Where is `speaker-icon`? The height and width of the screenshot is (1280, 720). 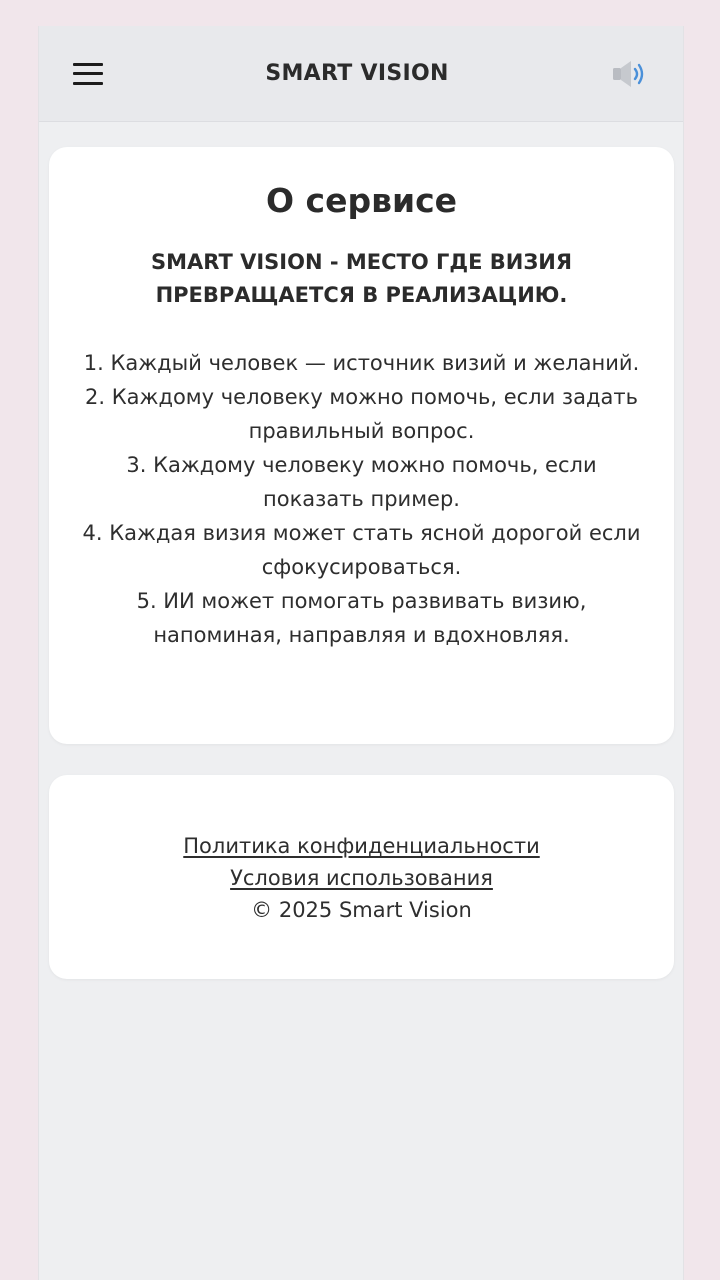 speaker-icon is located at coordinates (630, 74).